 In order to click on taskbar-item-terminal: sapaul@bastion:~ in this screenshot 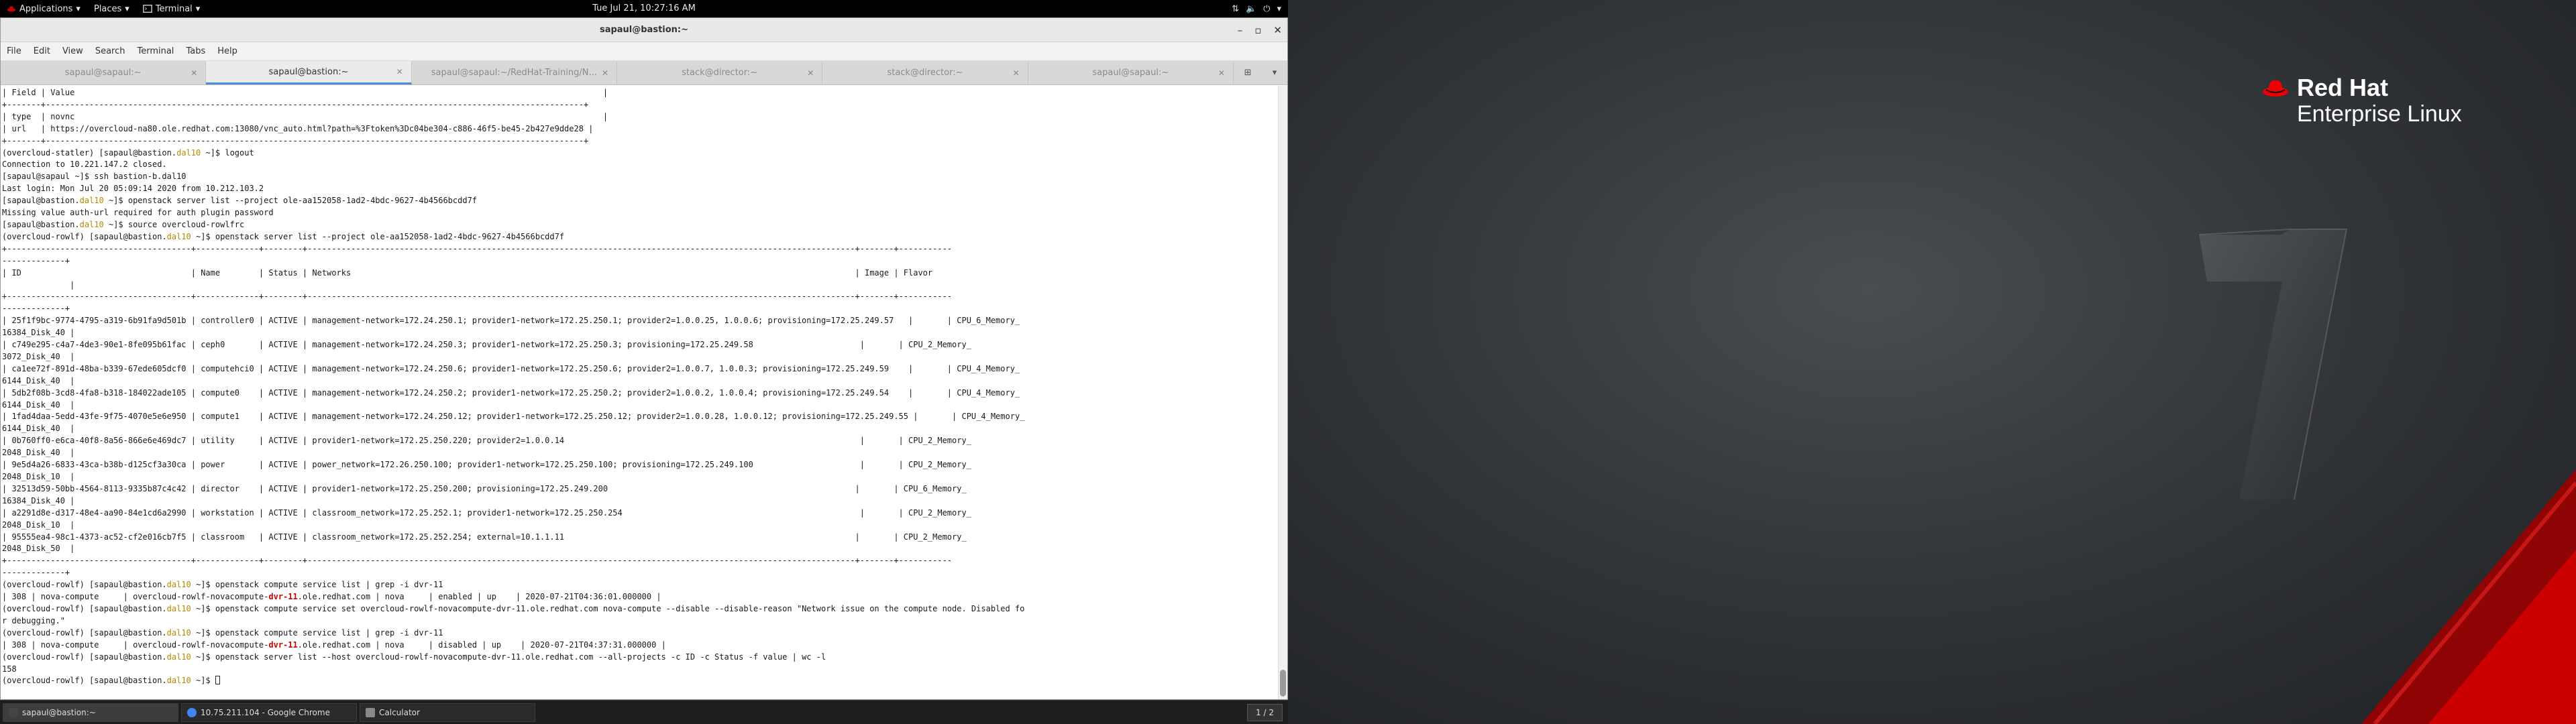, I will do `click(90, 712)`.